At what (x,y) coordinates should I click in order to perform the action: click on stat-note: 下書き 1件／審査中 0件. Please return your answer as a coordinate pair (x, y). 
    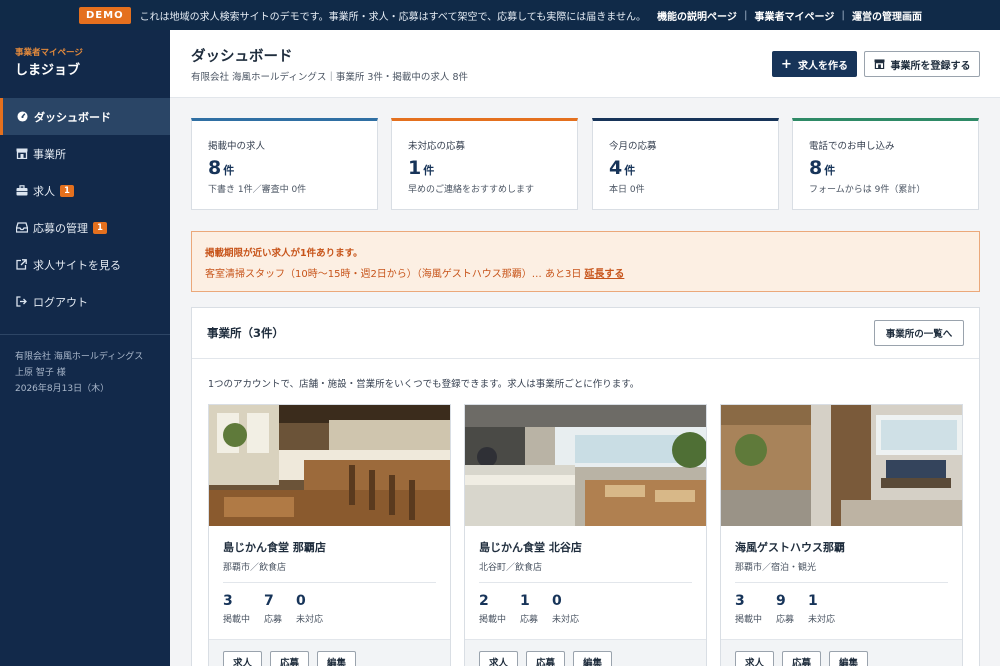
    Looking at the image, I should click on (257, 190).